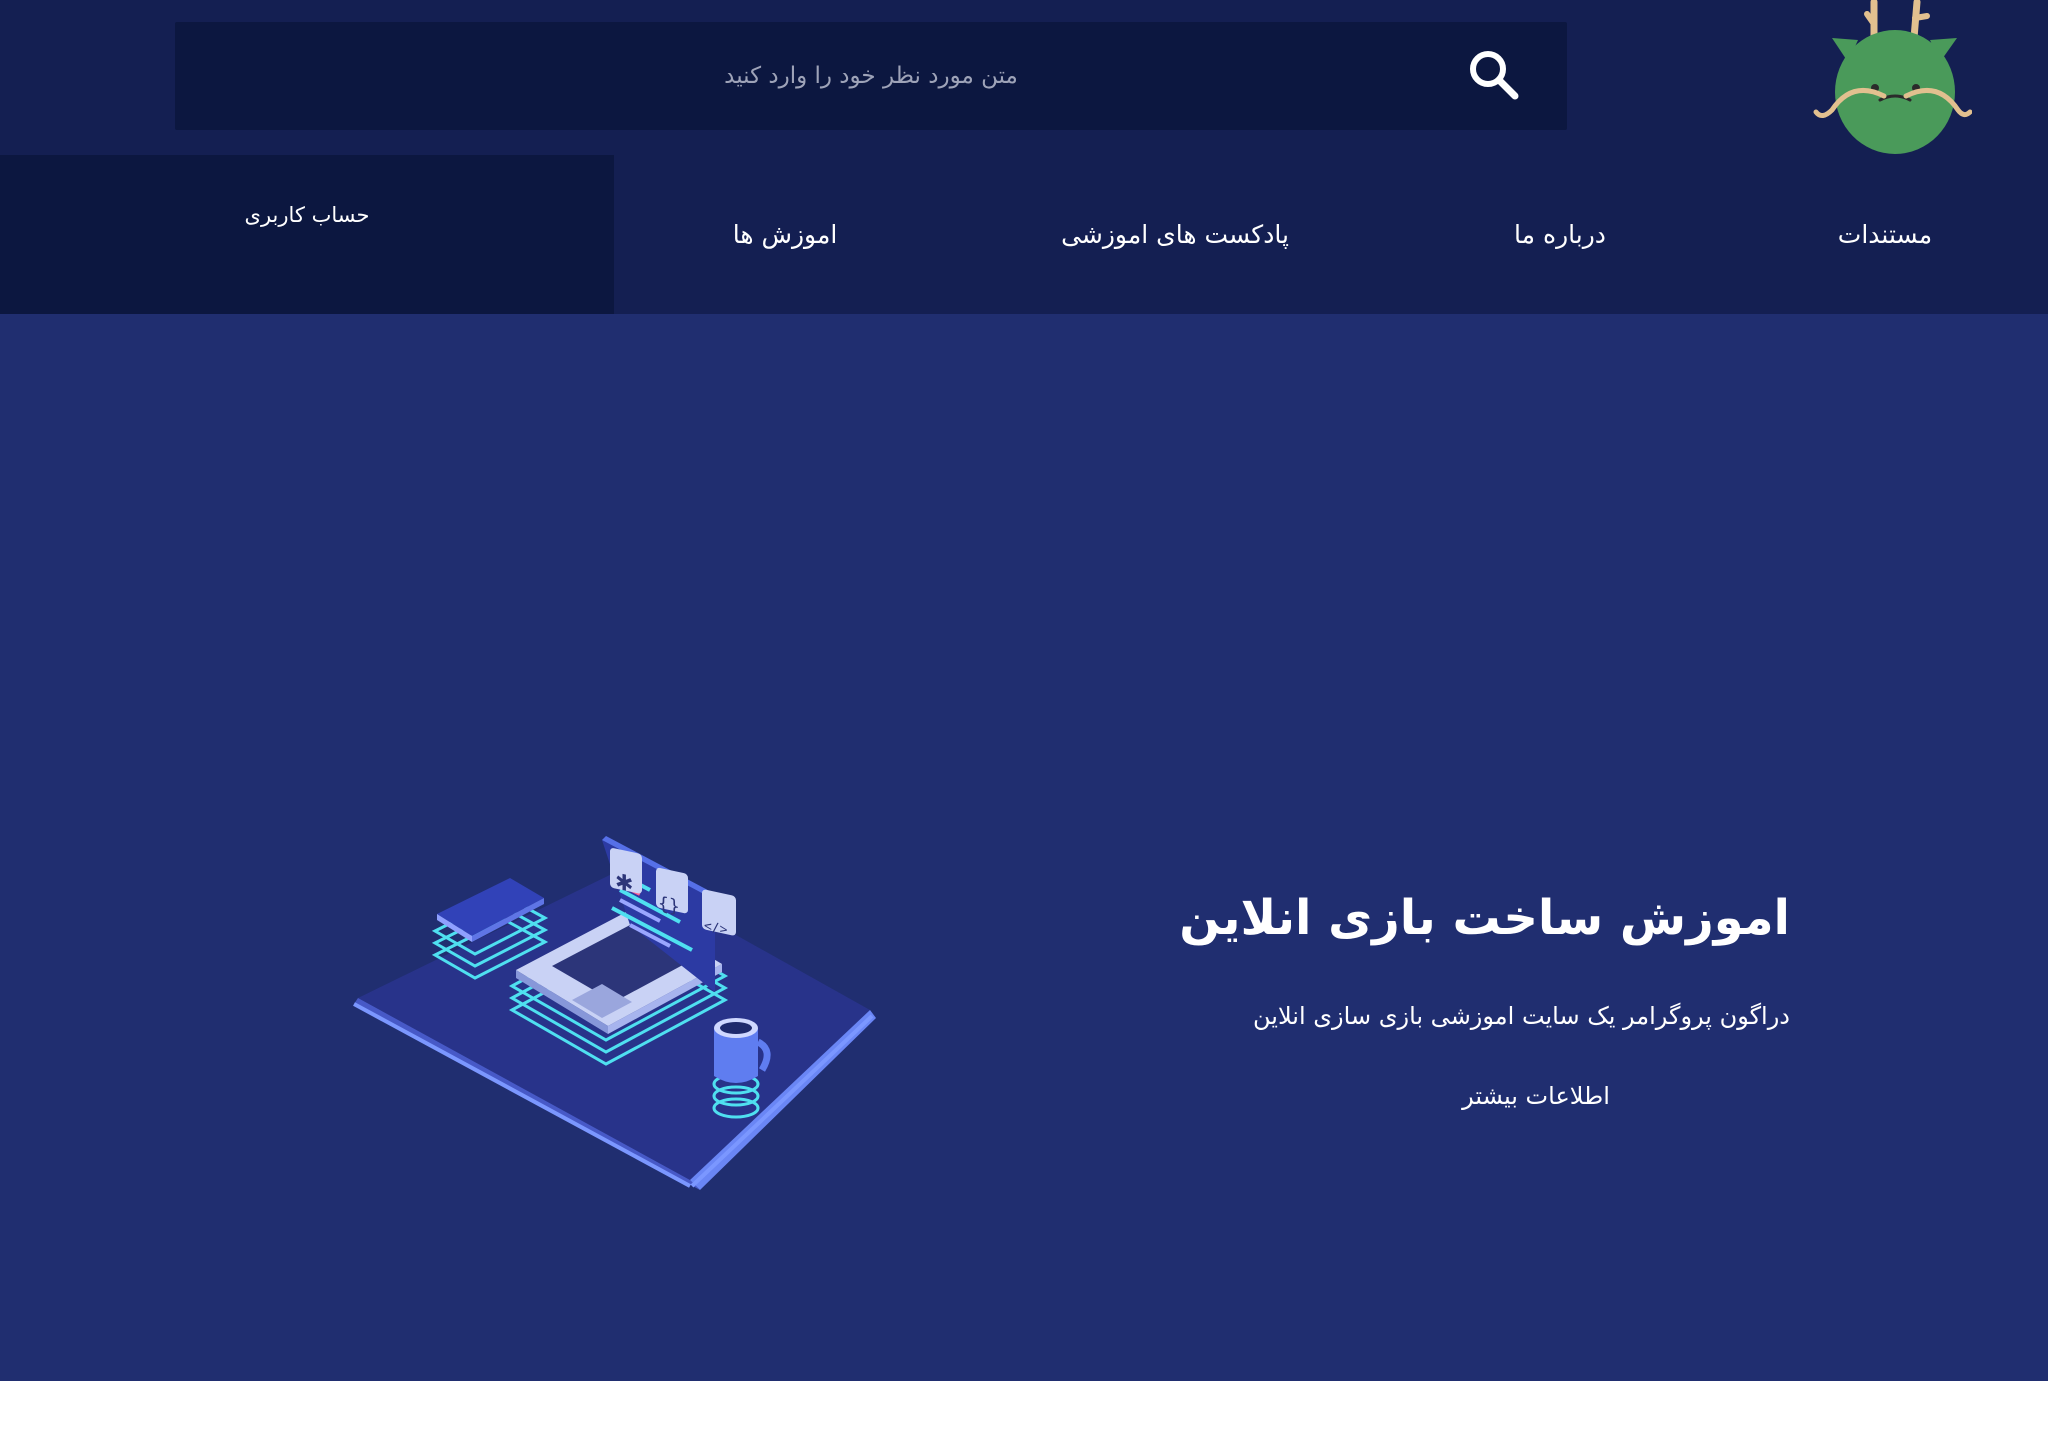 This screenshot has width=2048, height=1440. I want to click on hero-title: اموزش ساخت بازی انلاین, so click(1484, 918).